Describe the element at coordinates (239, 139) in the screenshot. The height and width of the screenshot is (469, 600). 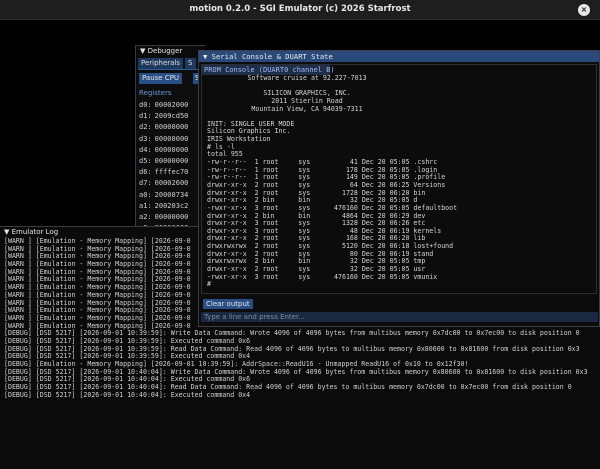
I see `terminal-line: IRIS Workstation` at that location.